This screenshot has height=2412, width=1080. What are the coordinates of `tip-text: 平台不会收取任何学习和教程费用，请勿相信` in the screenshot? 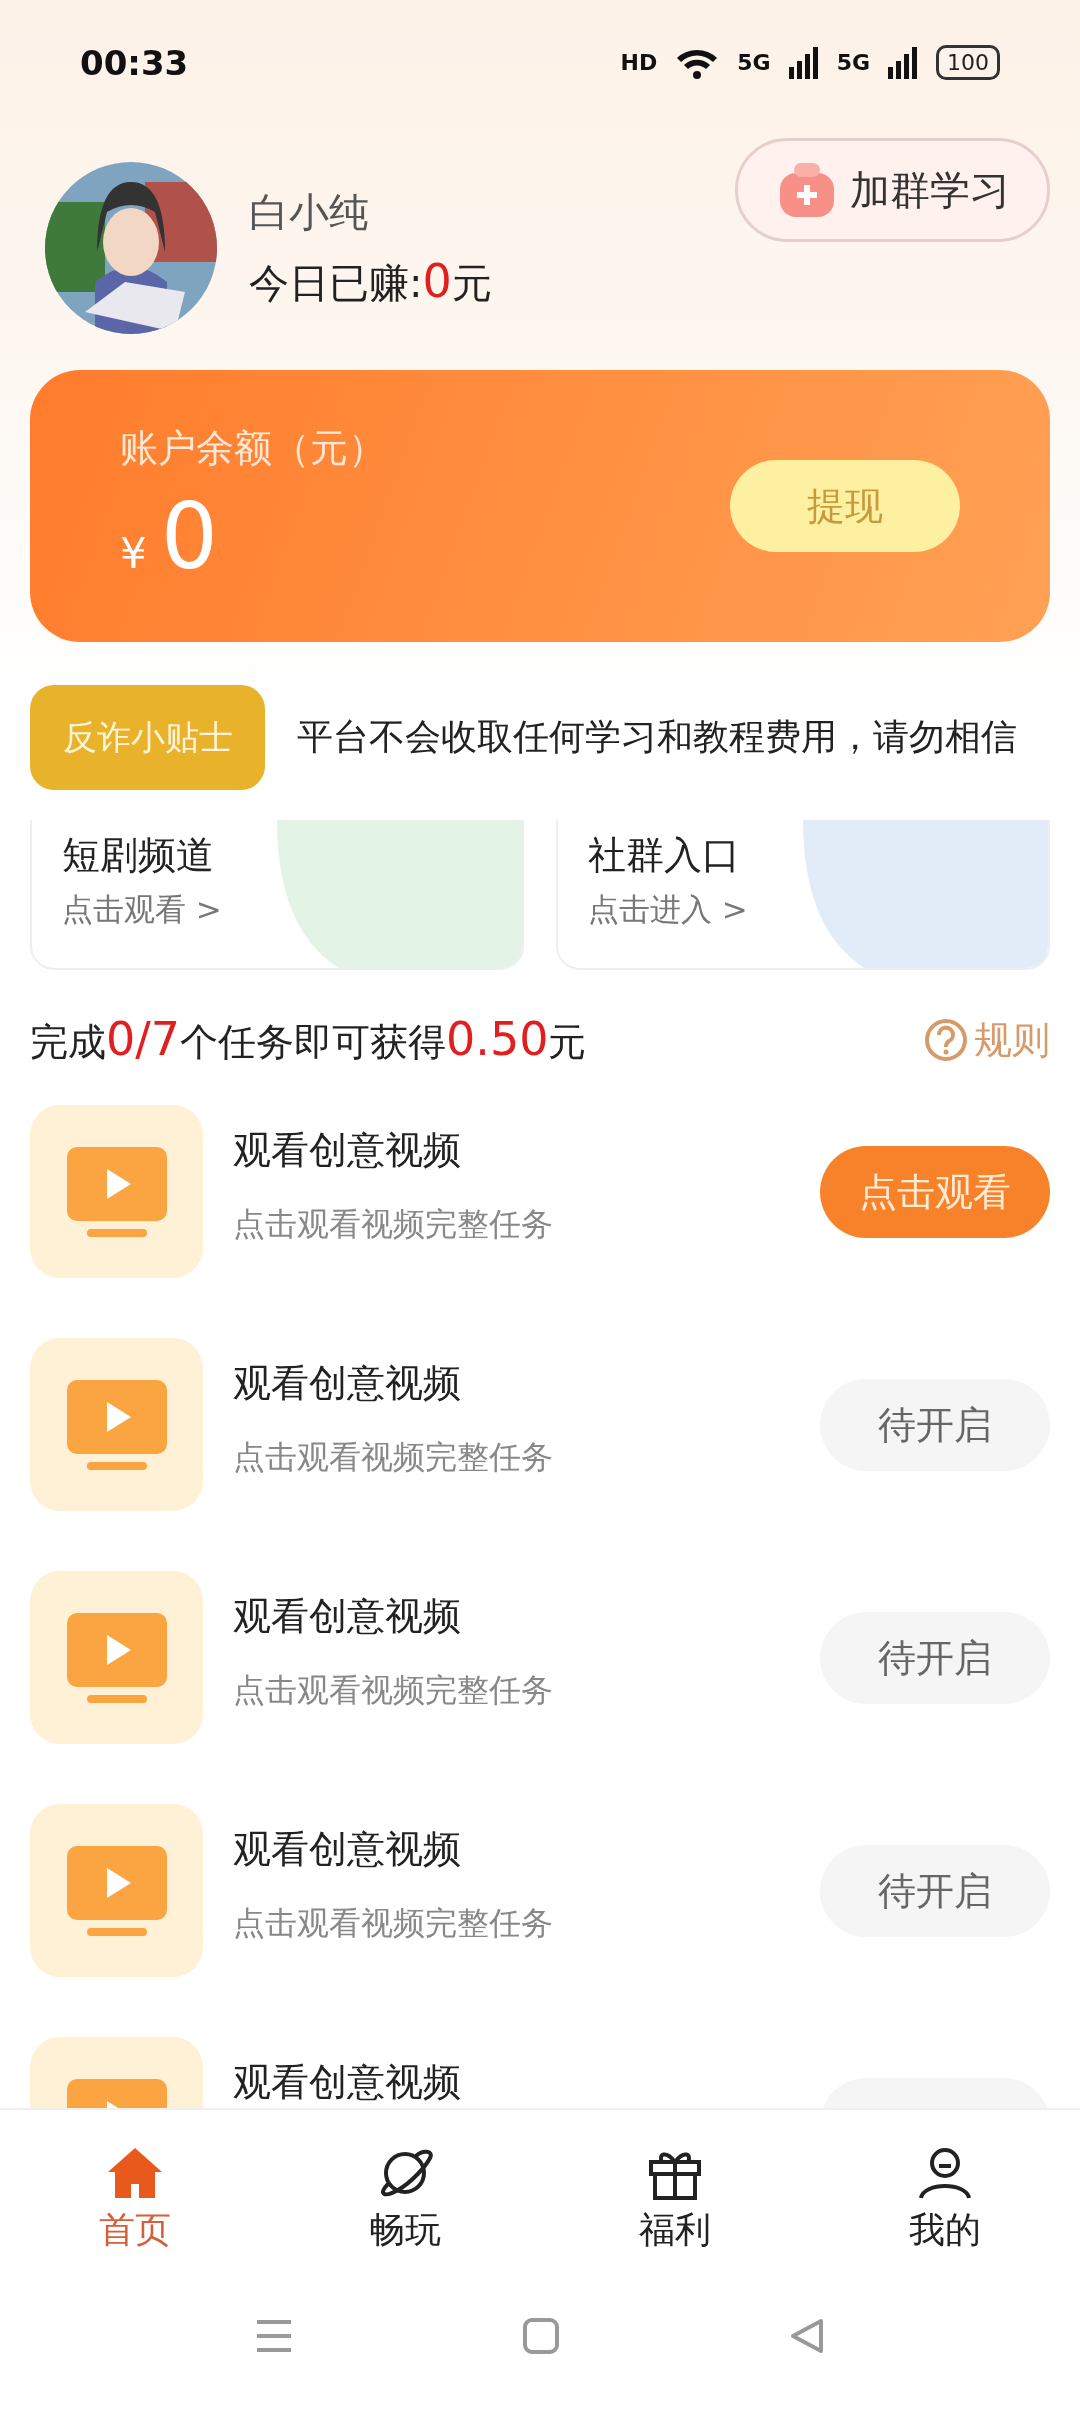 It's located at (657, 737).